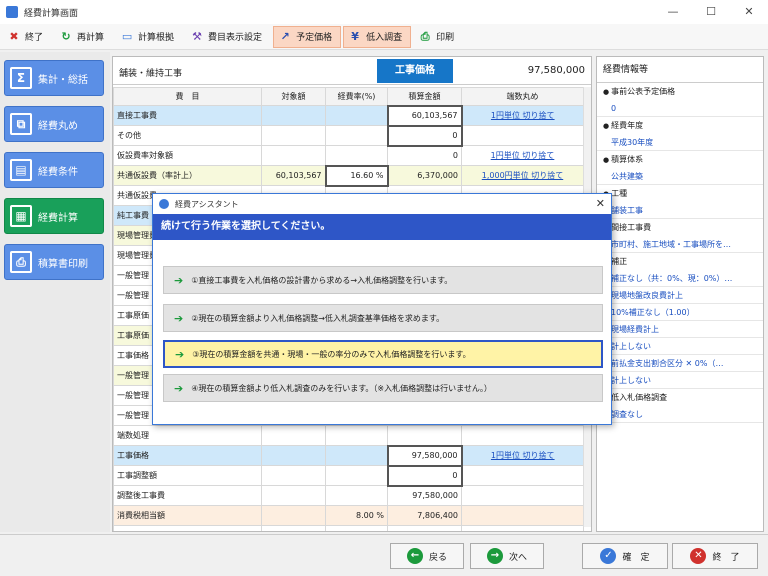  What do you see at coordinates (749, 12) in the screenshot?
I see `close-window-button: ✕` at bounding box center [749, 12].